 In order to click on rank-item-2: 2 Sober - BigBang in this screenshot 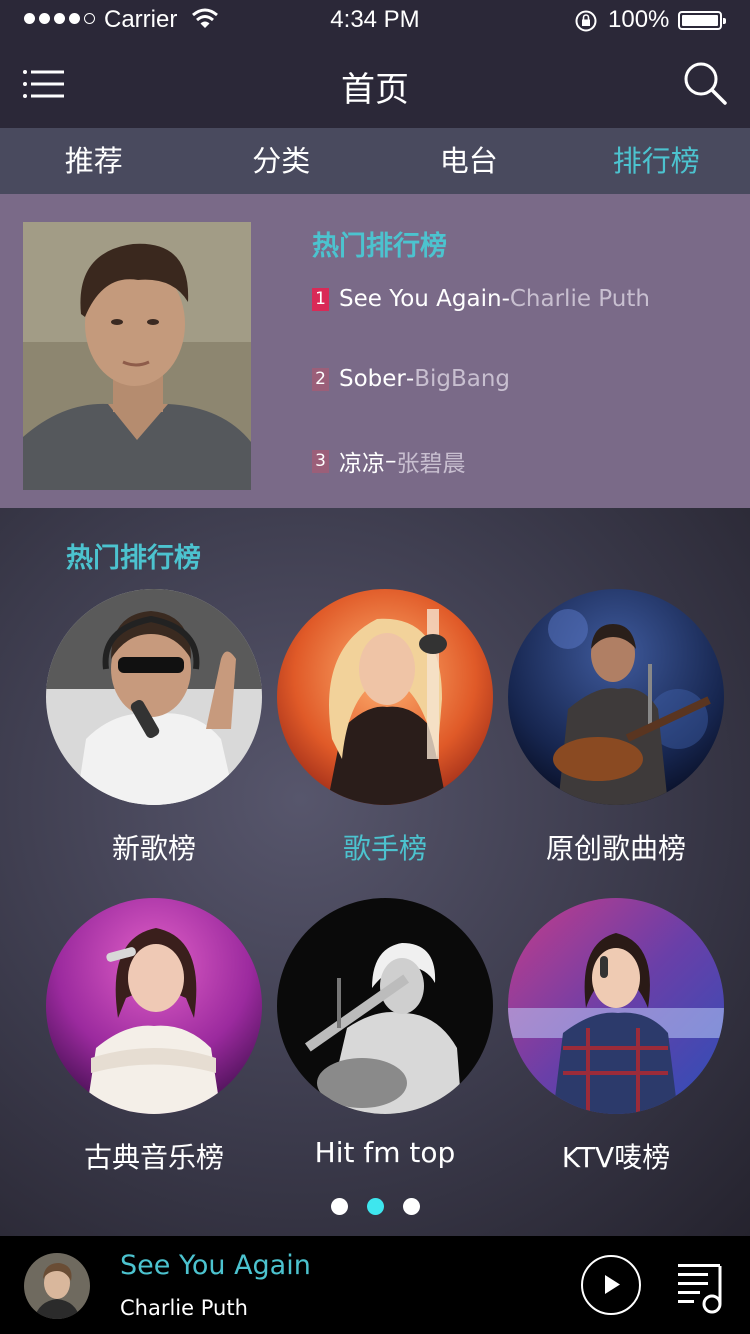, I will do `click(411, 379)`.